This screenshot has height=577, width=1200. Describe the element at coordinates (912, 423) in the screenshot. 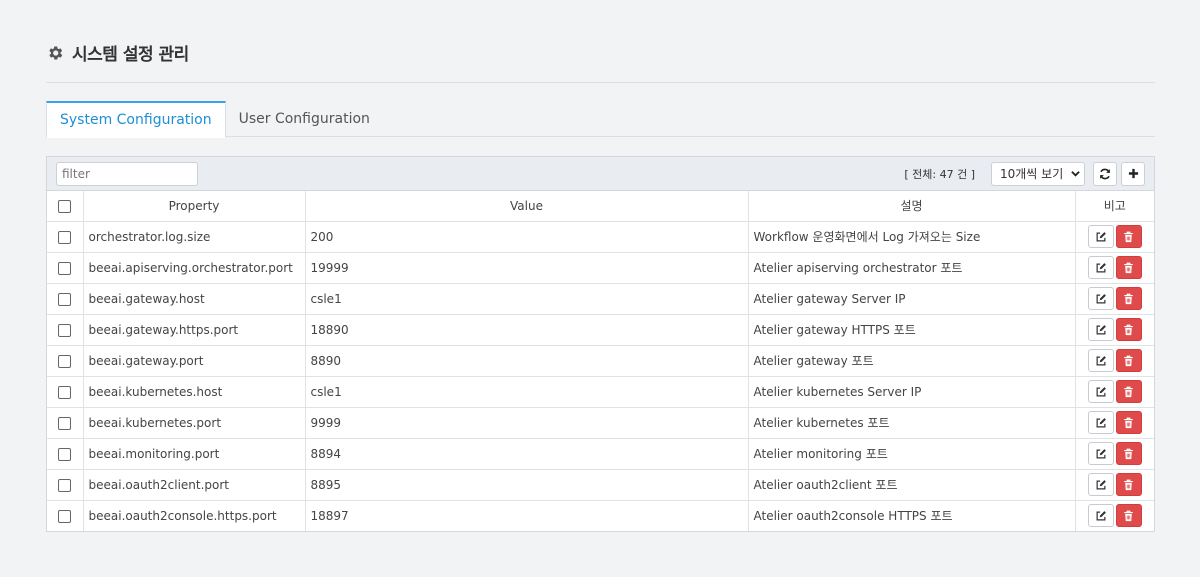

I see `description-cell: Atelier kubernetes 포트` at that location.